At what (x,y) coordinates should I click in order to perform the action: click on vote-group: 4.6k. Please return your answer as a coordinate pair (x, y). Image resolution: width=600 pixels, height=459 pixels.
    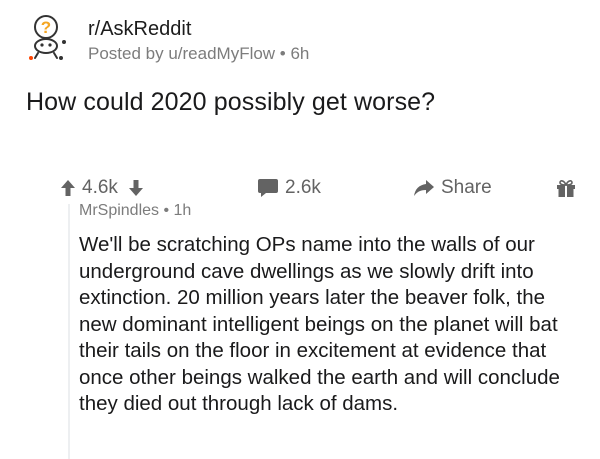
    Looking at the image, I should click on (102, 188).